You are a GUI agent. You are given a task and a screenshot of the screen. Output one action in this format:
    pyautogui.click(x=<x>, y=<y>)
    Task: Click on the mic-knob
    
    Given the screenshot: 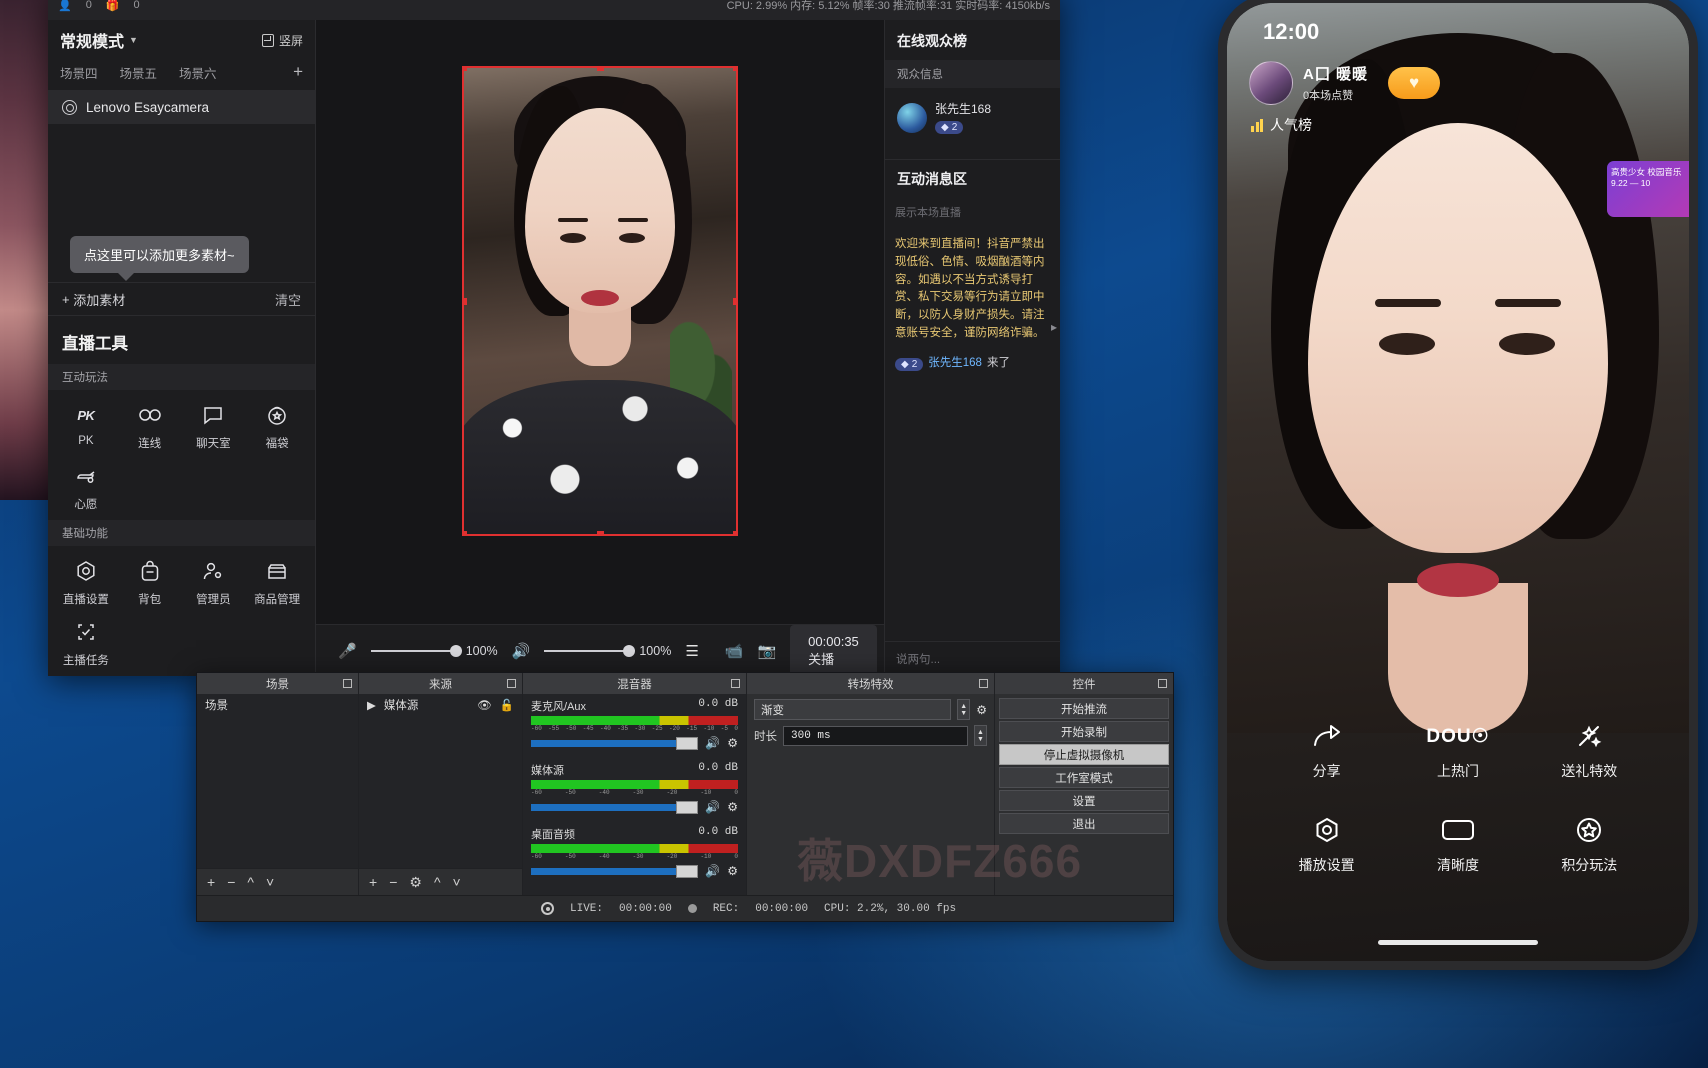 What is the action you would take?
    pyautogui.click(x=455, y=650)
    